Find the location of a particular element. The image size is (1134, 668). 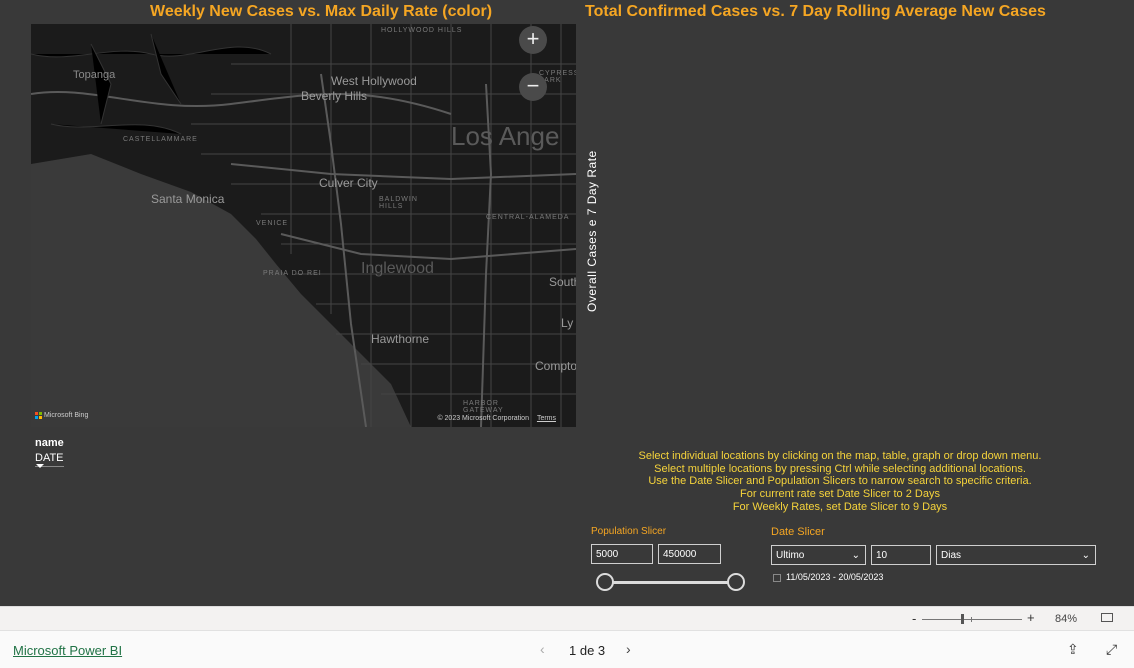

zoom-percent: 84% is located at coordinates (1066, 619).